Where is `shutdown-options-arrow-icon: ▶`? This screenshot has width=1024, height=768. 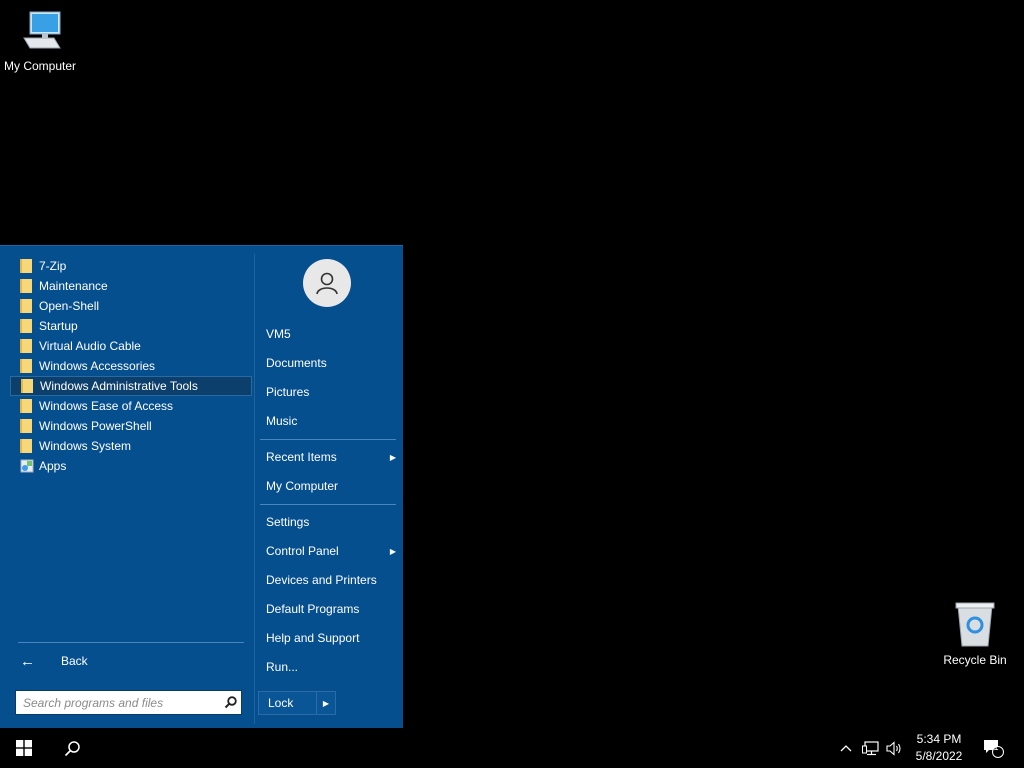
shutdown-options-arrow-icon: ▶ is located at coordinates (325, 703).